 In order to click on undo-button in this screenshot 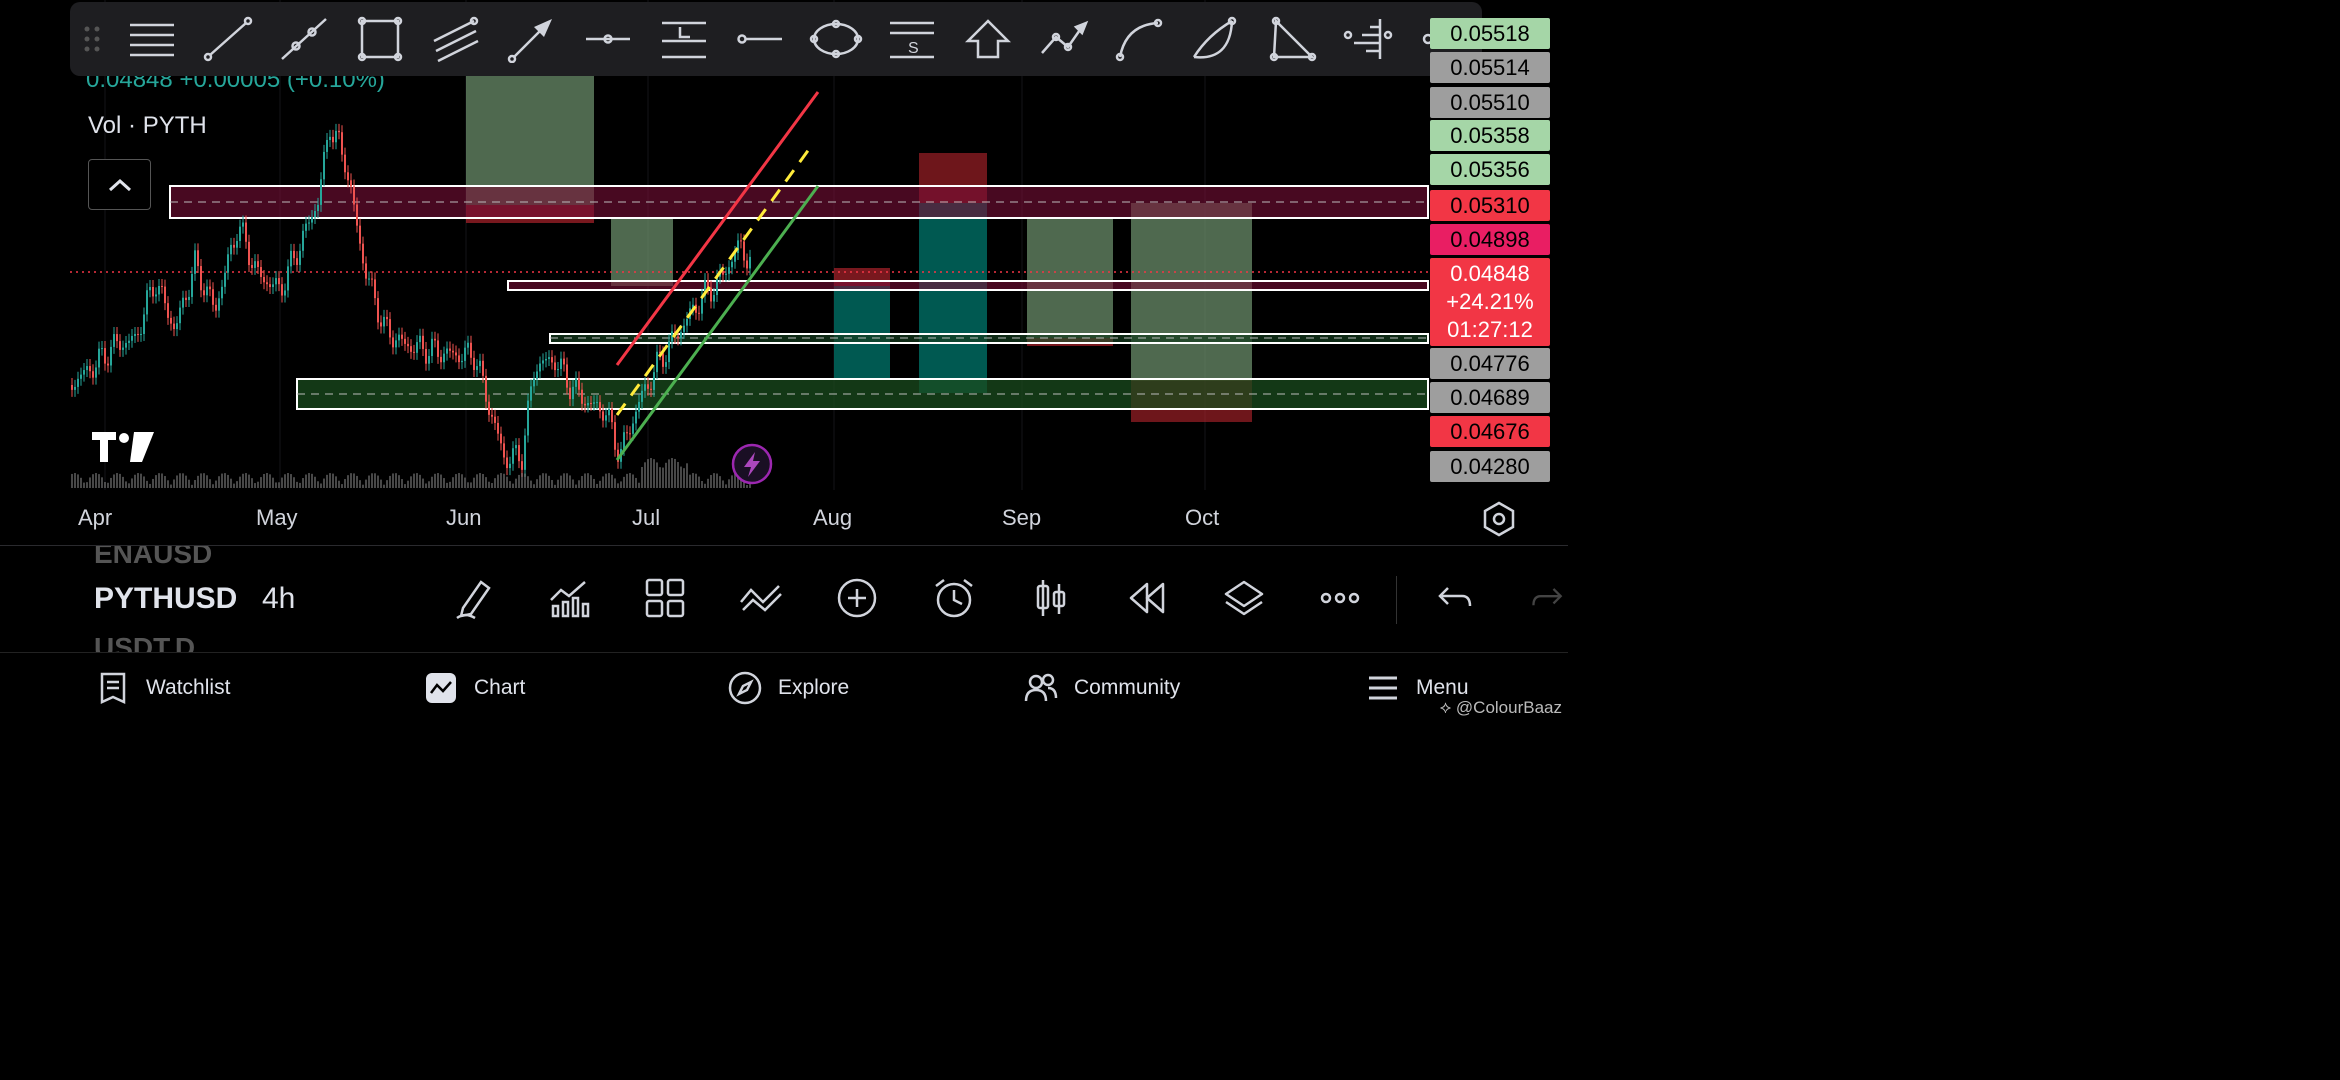, I will do `click(1454, 598)`.